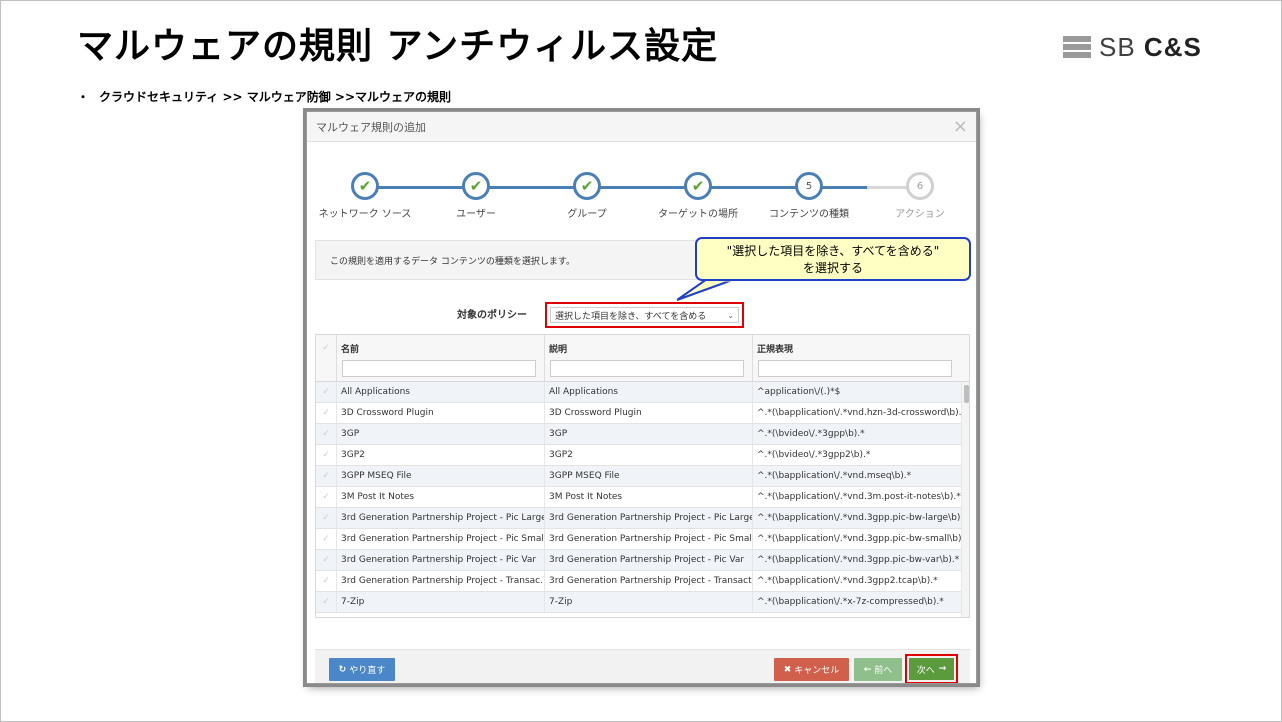  I want to click on cell-name: All Applications, so click(440, 392).